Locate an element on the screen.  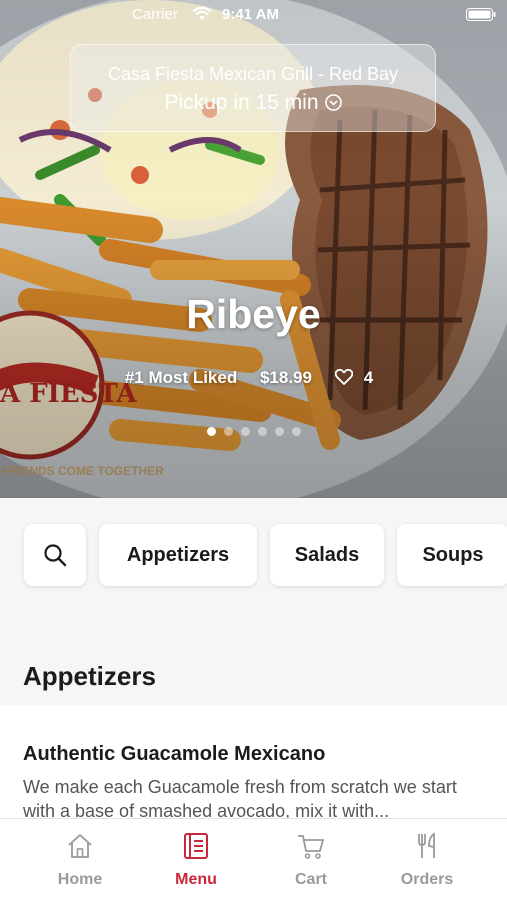
tab-menu: Menu is located at coordinates (196, 860).